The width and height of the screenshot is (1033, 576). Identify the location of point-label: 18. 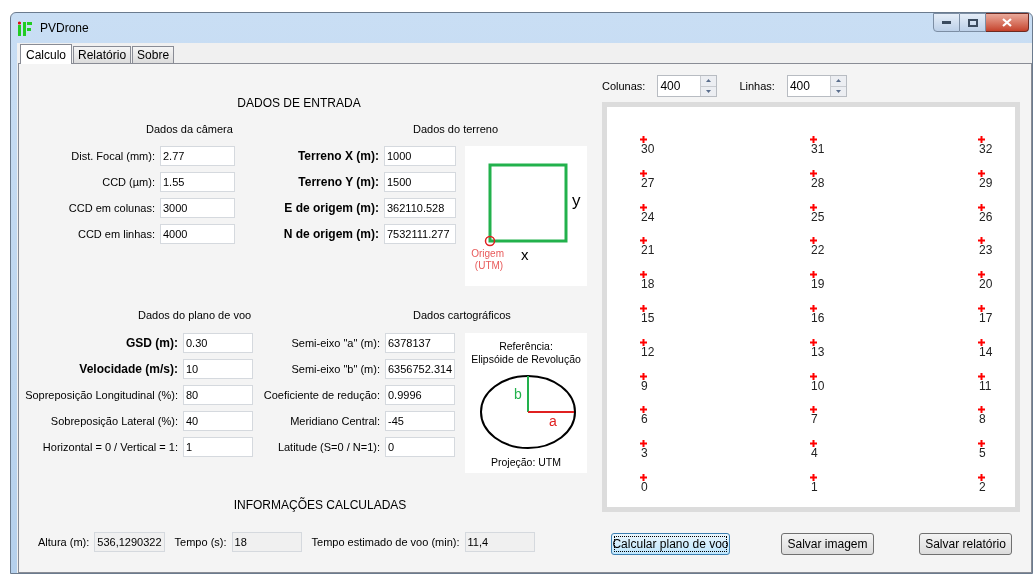
(648, 284).